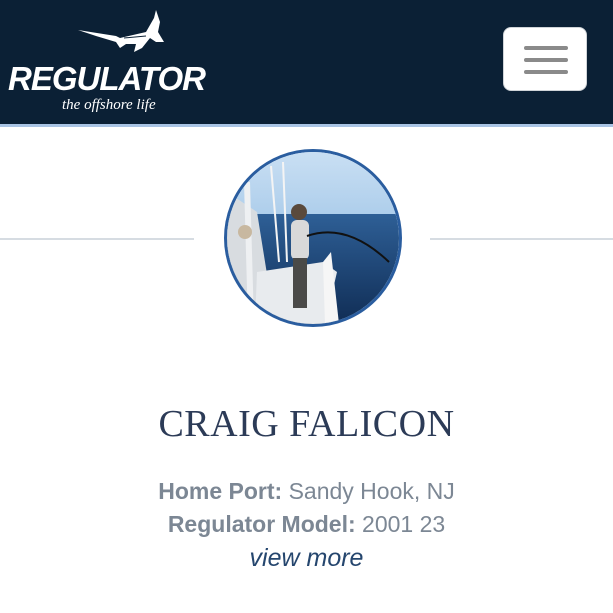  I want to click on home-port-line: Home Port: Sandy Hook, NJ, so click(306, 491).